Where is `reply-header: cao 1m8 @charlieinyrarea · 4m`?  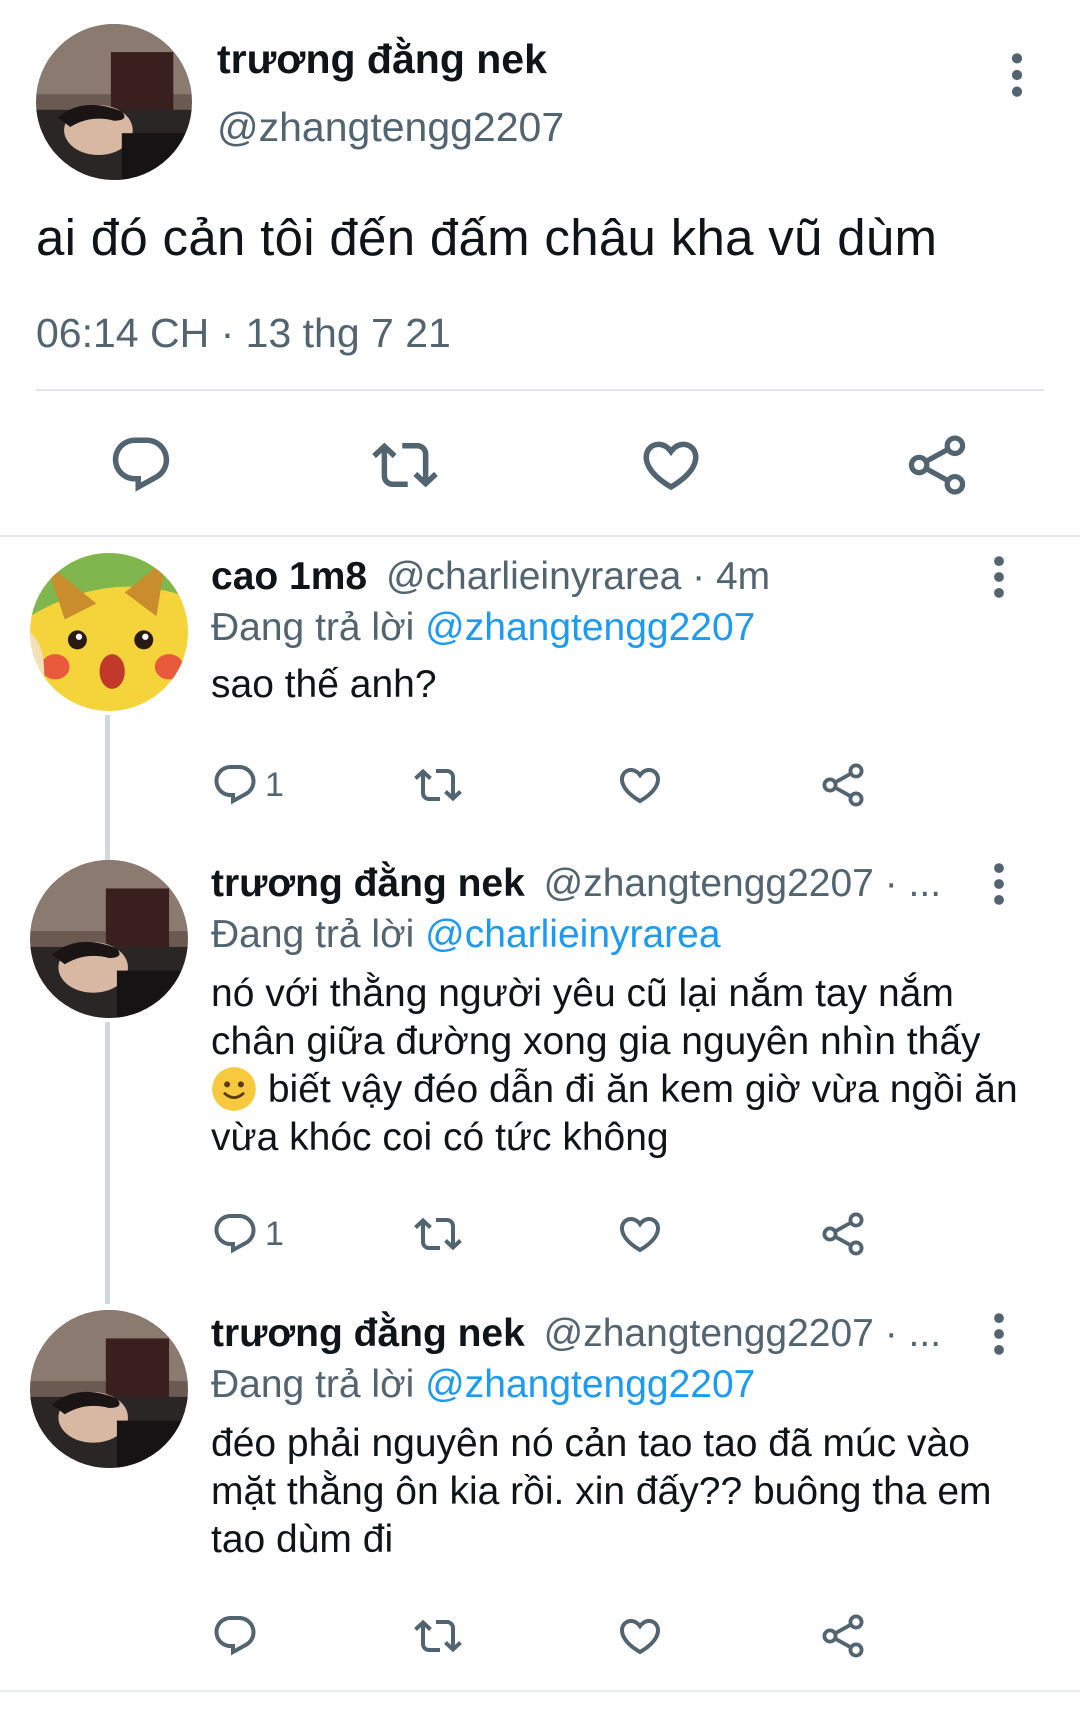
reply-header: cao 1m8 @charlieinyrarea · 4m is located at coordinates (490, 577).